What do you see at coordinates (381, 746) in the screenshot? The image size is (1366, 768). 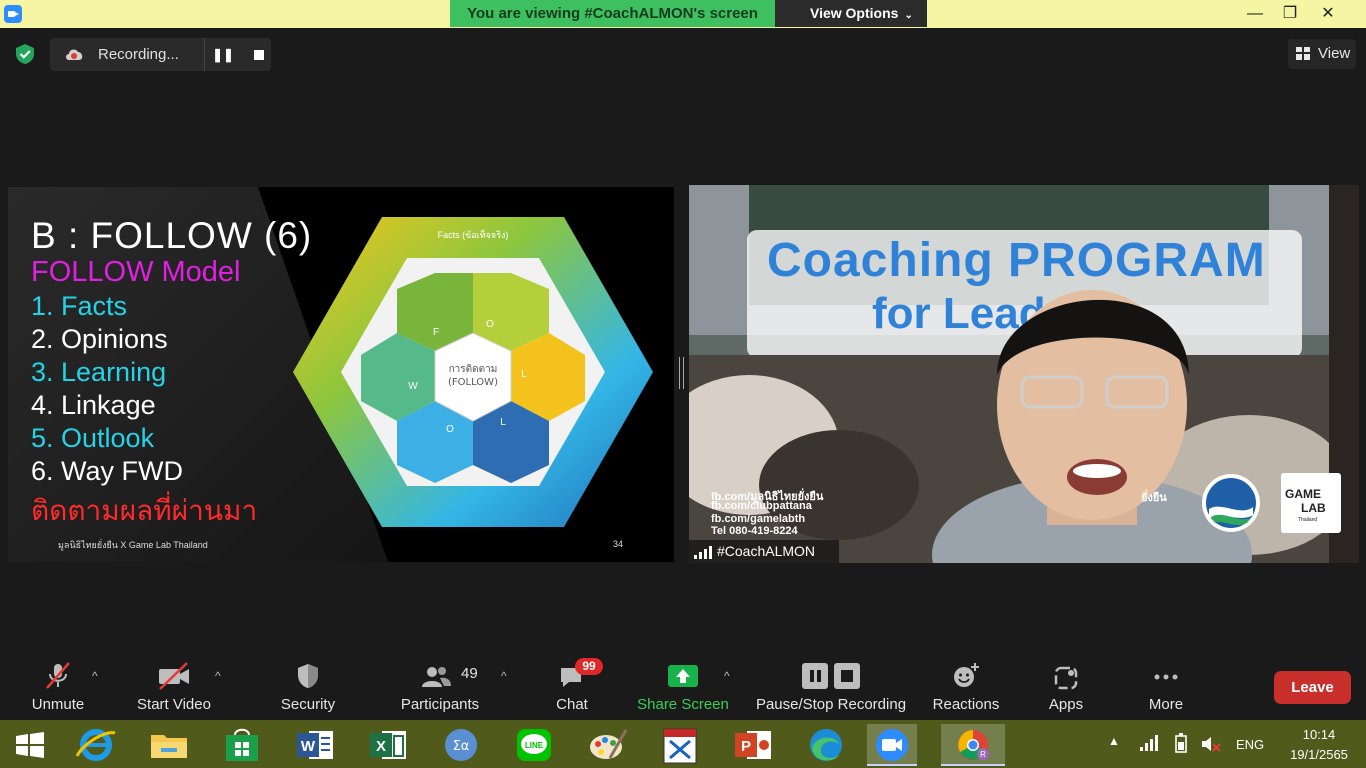 I see `svg-text: X` at bounding box center [381, 746].